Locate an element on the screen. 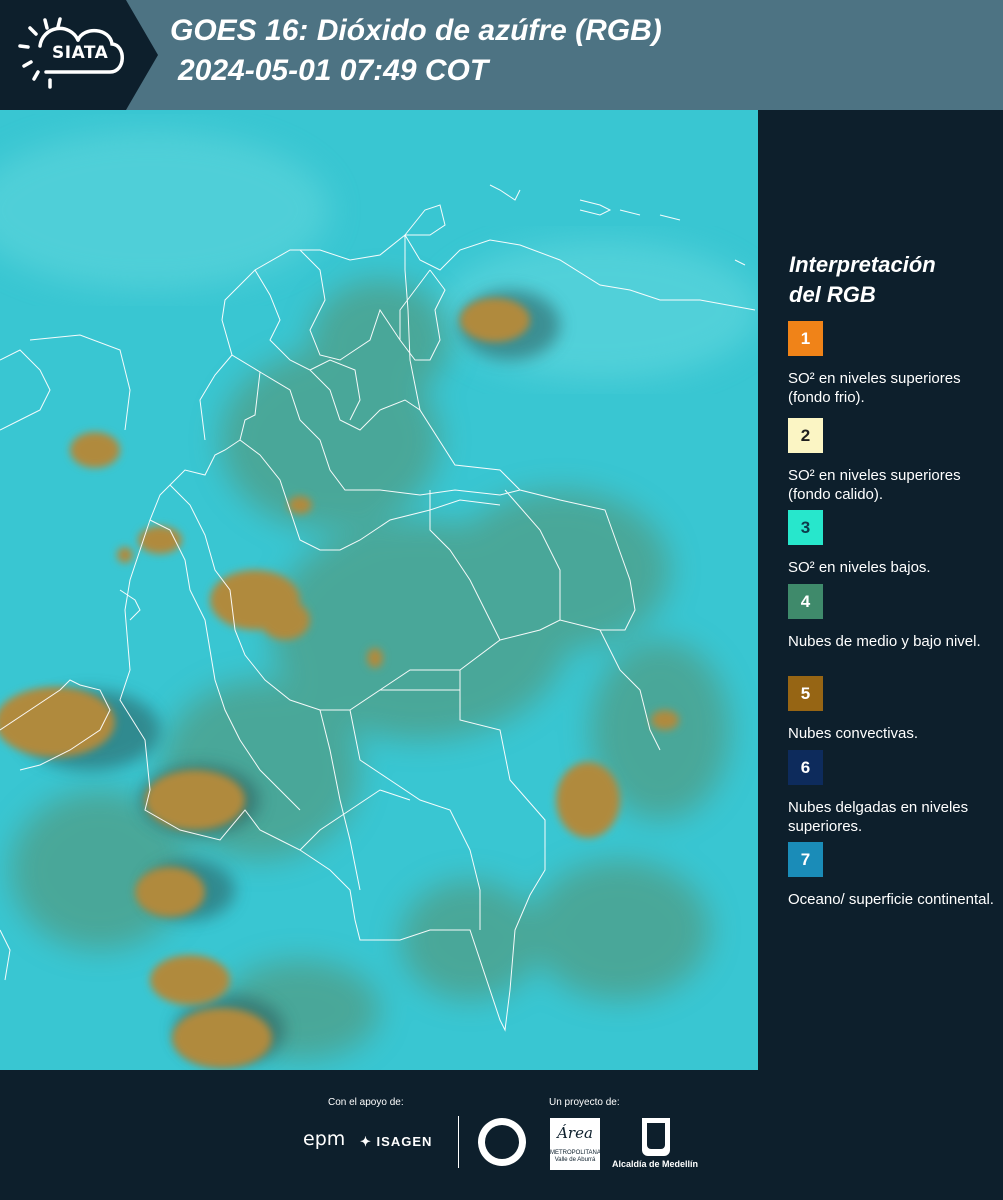 This screenshot has height=1200, width=1003. isagen-label: ISAGEN is located at coordinates (404, 1141).